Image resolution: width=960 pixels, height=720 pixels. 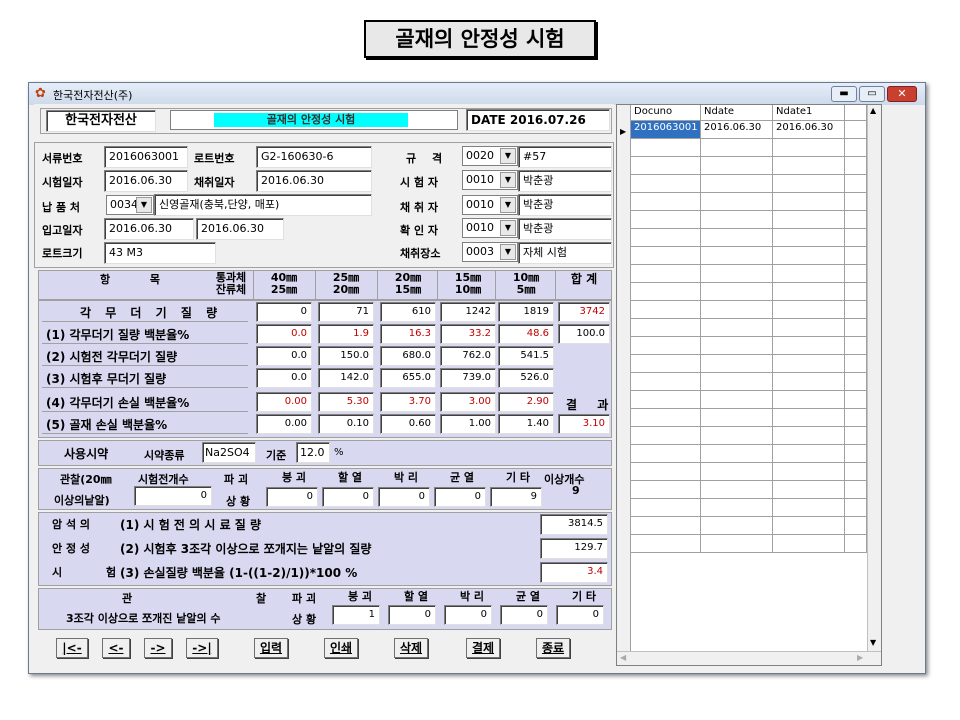 What do you see at coordinates (574, 524) in the screenshot?
I see `calc-value: 3814.5` at bounding box center [574, 524].